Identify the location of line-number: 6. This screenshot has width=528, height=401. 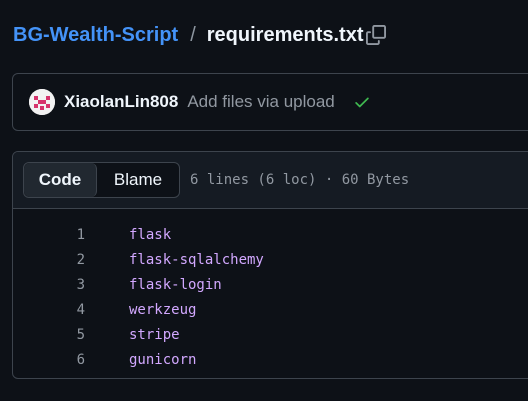
(49, 360).